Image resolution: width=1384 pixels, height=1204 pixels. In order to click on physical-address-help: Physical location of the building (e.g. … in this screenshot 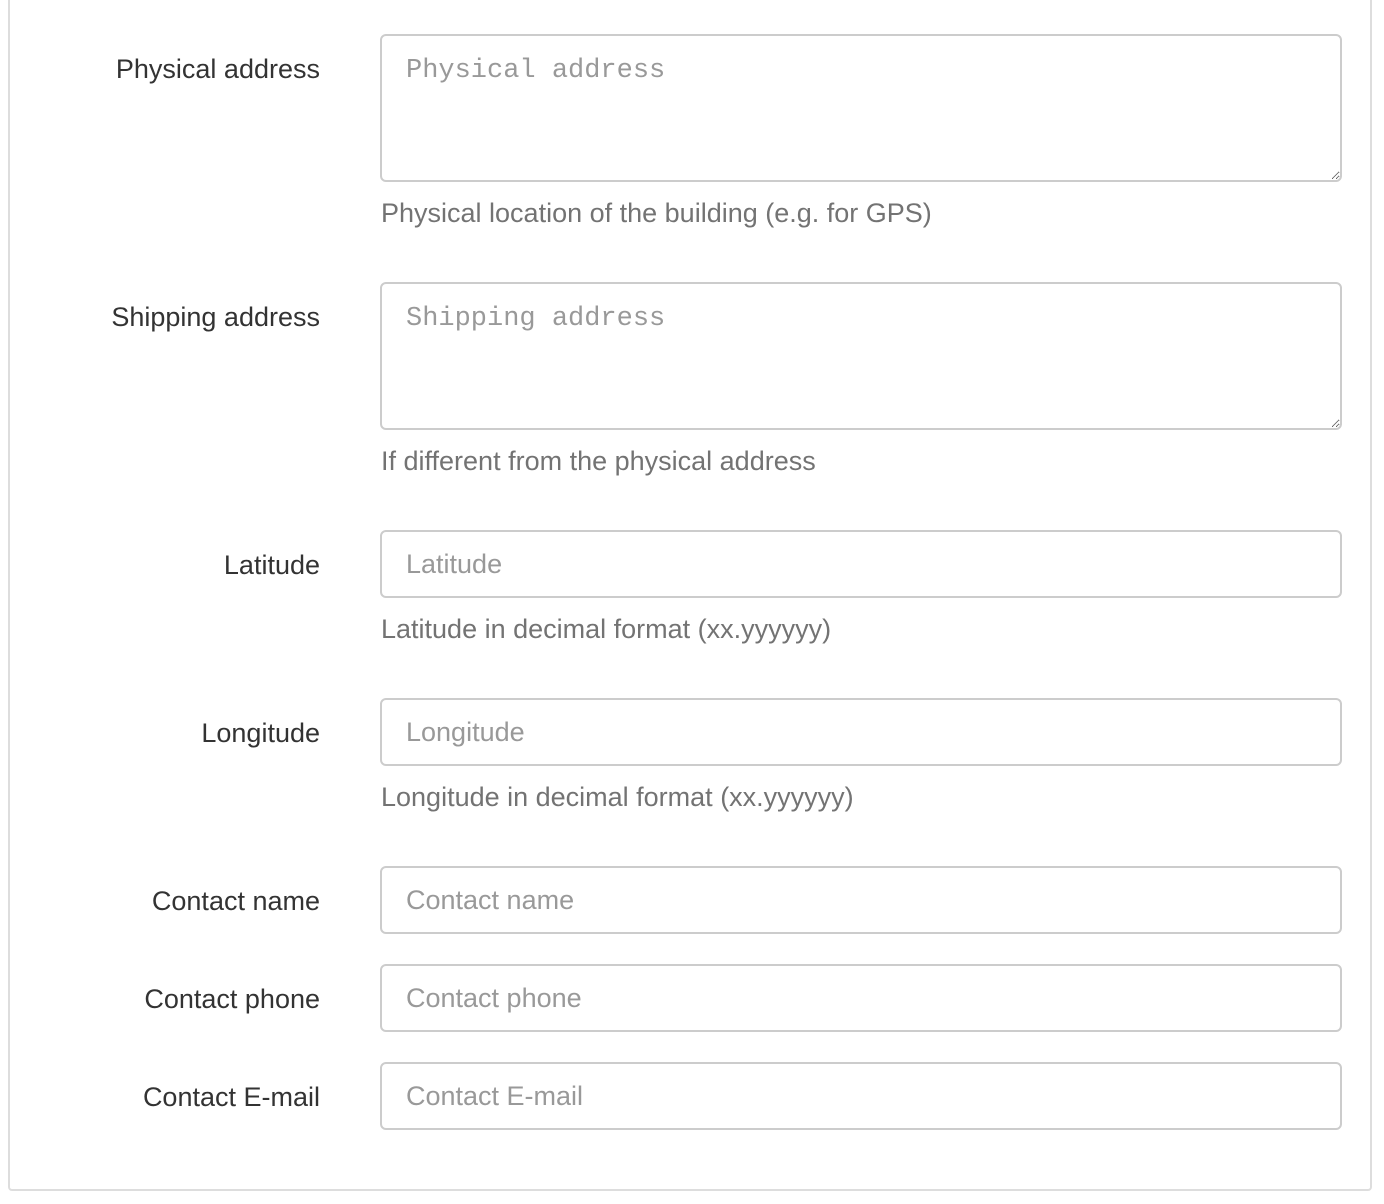, I will do `click(656, 213)`.